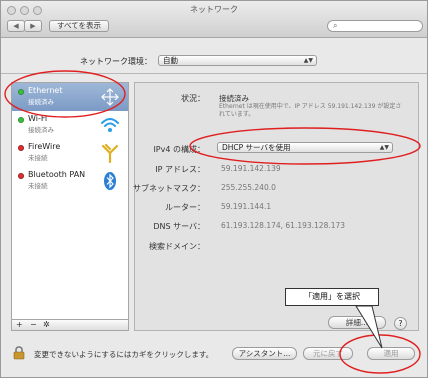 The height and width of the screenshot is (378, 428). What do you see at coordinates (57, 174) in the screenshot?
I see `service-name: Bluetooth PAN` at bounding box center [57, 174].